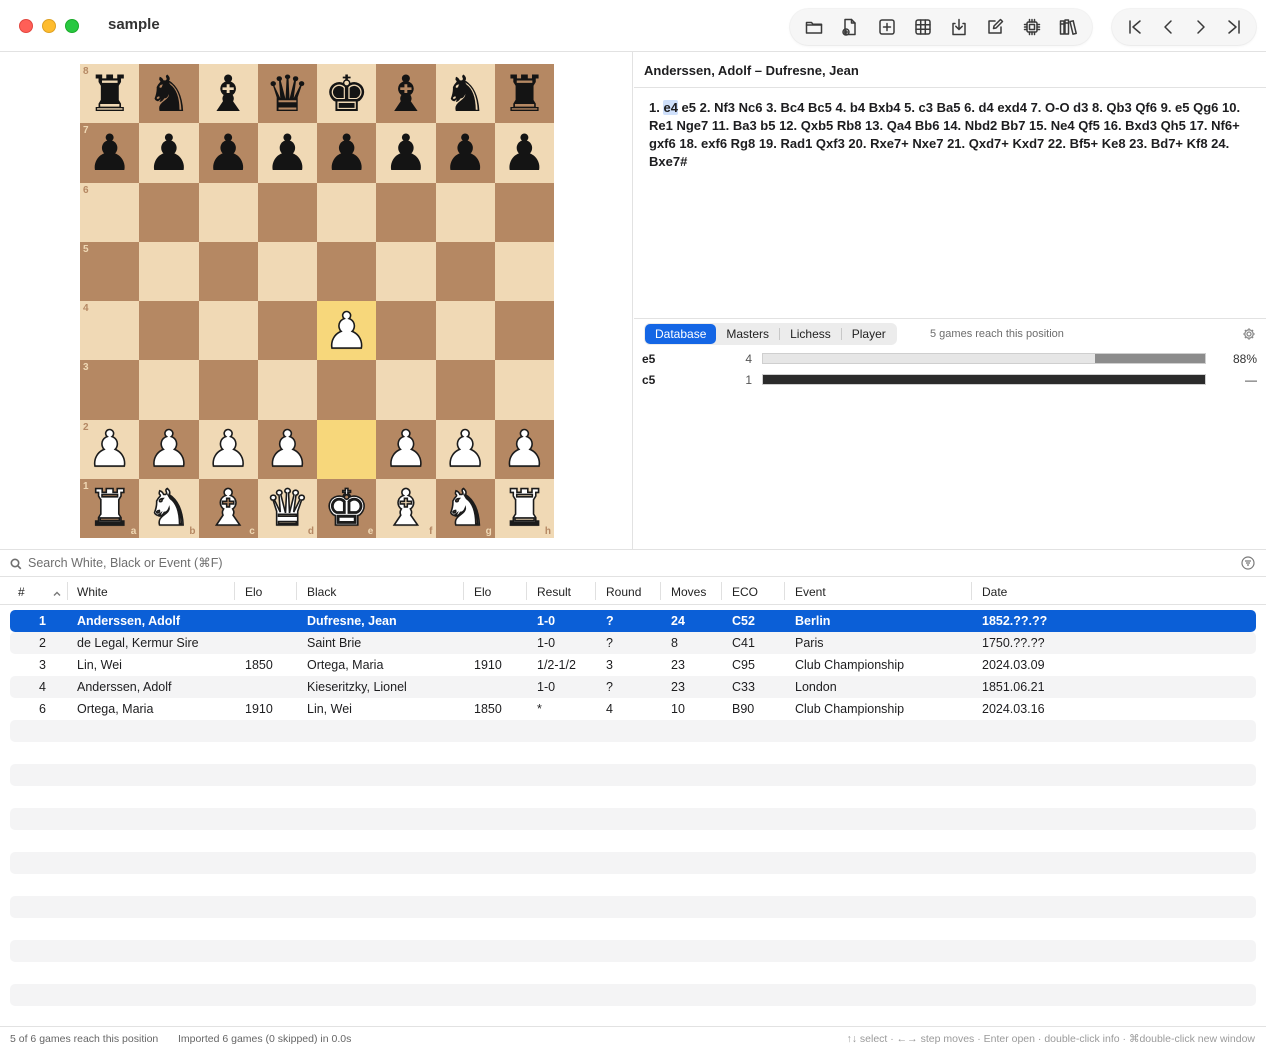 This screenshot has height=1050, width=1266. What do you see at coordinates (110, 212) in the screenshot?
I see `square-a6: 6` at bounding box center [110, 212].